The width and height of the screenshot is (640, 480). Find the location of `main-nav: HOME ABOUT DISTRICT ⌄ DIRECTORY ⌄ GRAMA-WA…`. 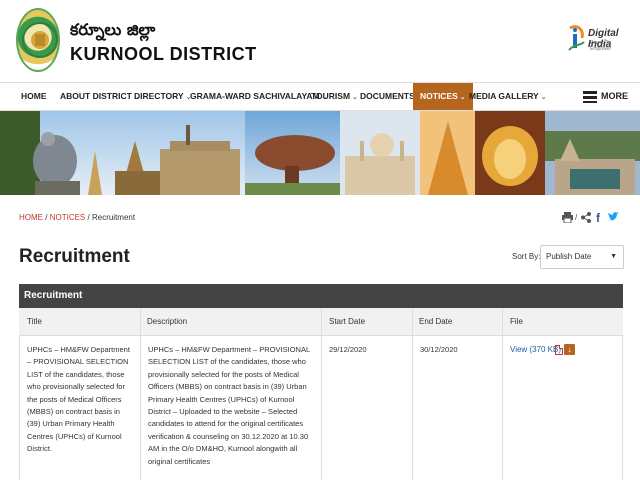

main-nav: HOME ABOUT DISTRICT ⌄ DIRECTORY ⌄ GRAMA-WA… is located at coordinates (320, 96).